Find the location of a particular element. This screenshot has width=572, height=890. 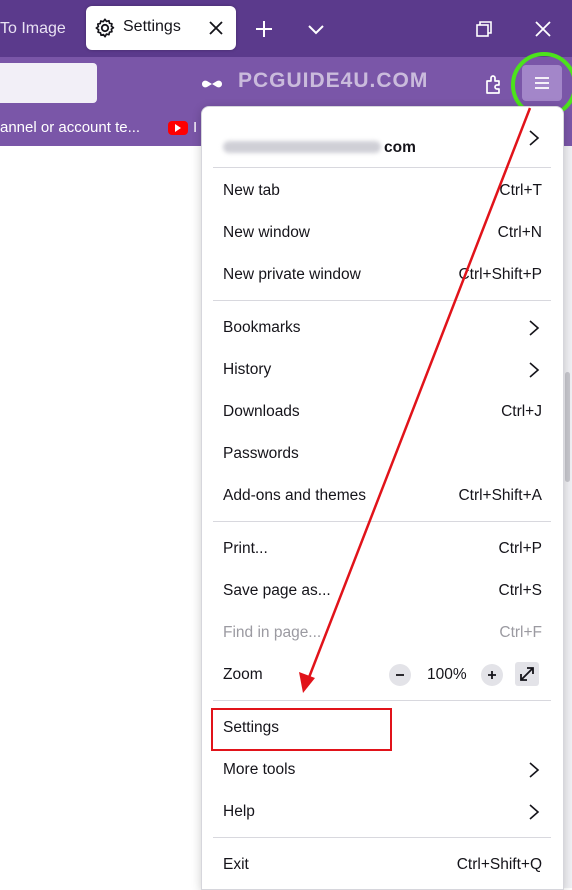

menu-item-label: Passwords is located at coordinates (261, 453).